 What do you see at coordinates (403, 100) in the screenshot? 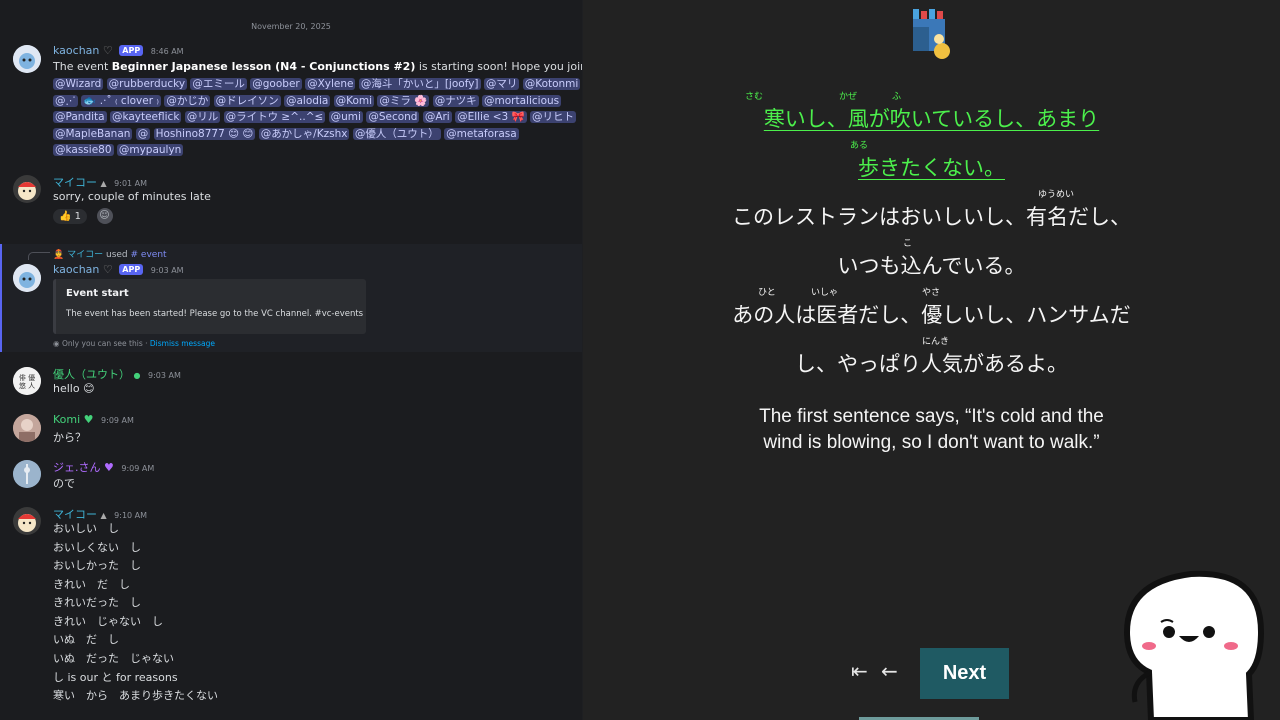
I see `user-mention: @ミラ 🌸` at bounding box center [403, 100].